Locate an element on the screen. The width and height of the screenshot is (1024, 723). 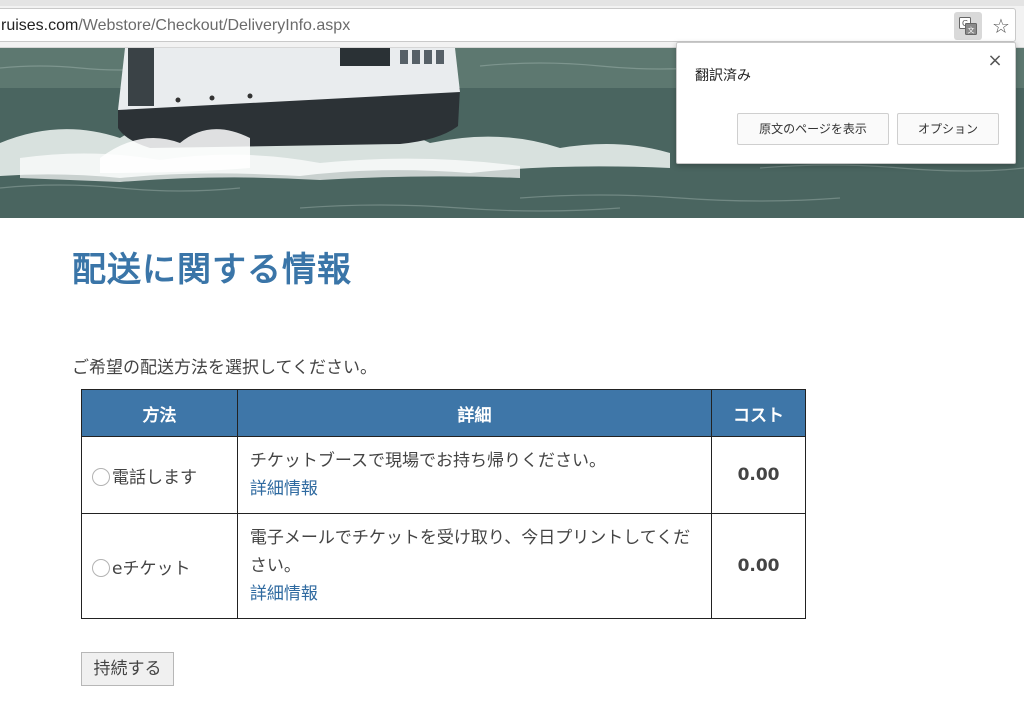
detail-cell: 電子メールでチケットを受け取り、今日プリントしてください。 詳細情報 is located at coordinates (474, 566).